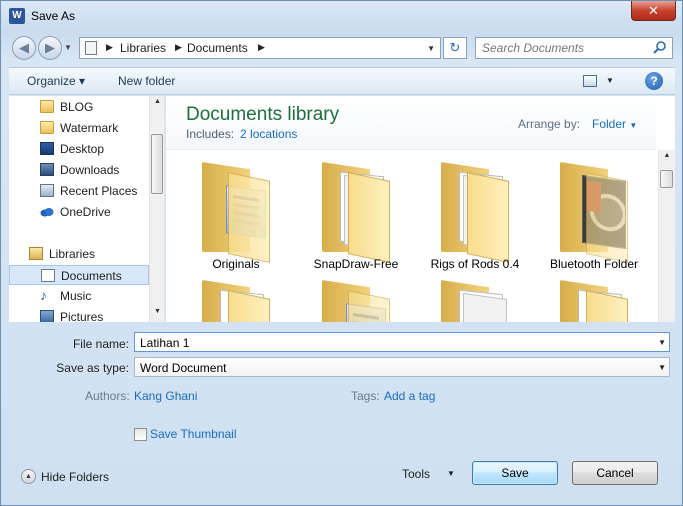 Image resolution: width=683 pixels, height=506 pixels. What do you see at coordinates (268, 134) in the screenshot?
I see `locations-link: 2 locations` at bounding box center [268, 134].